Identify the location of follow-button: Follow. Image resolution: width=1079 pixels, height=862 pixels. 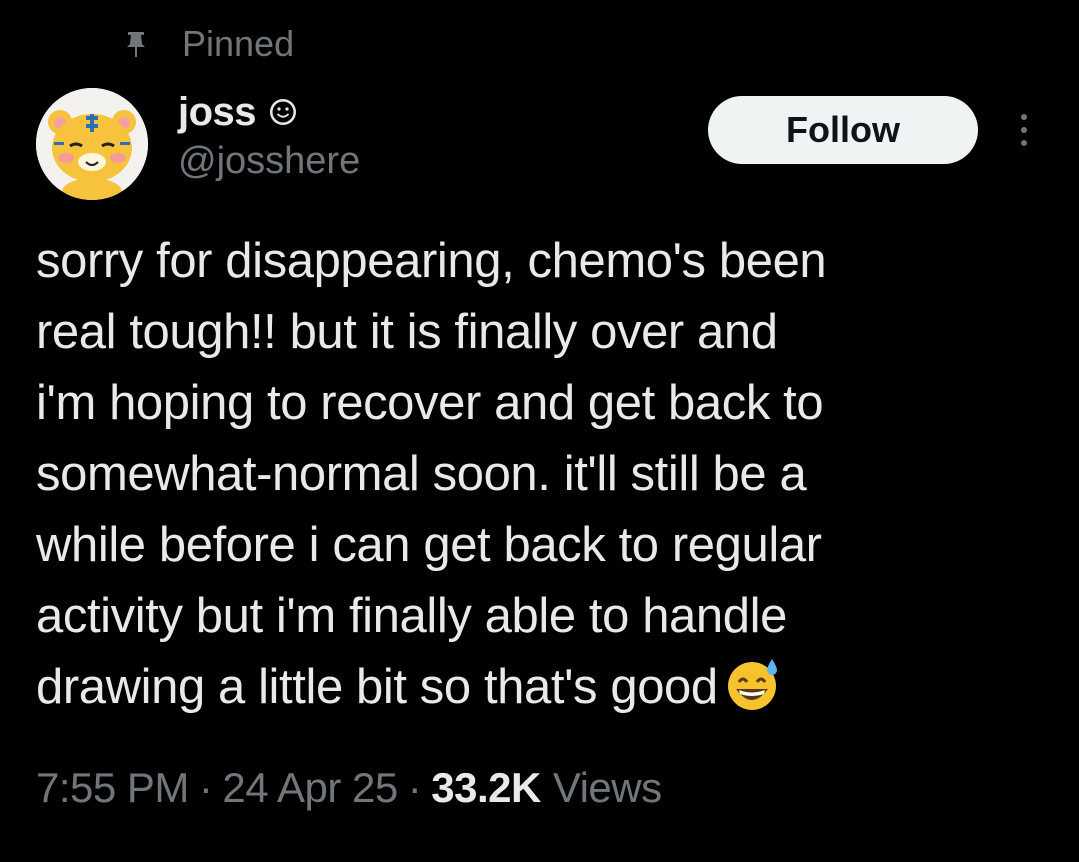
(843, 130).